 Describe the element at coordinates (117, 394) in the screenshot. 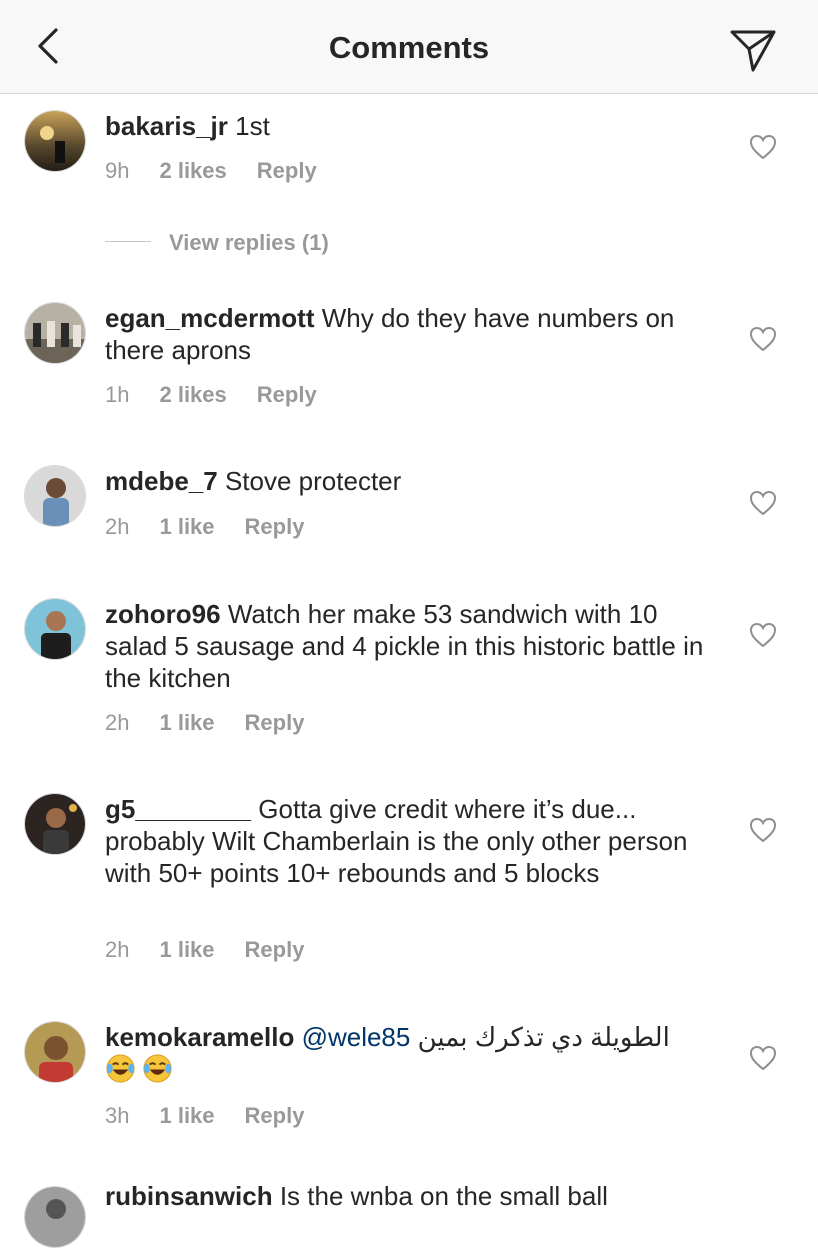

I see `comment-time: 1h` at that location.